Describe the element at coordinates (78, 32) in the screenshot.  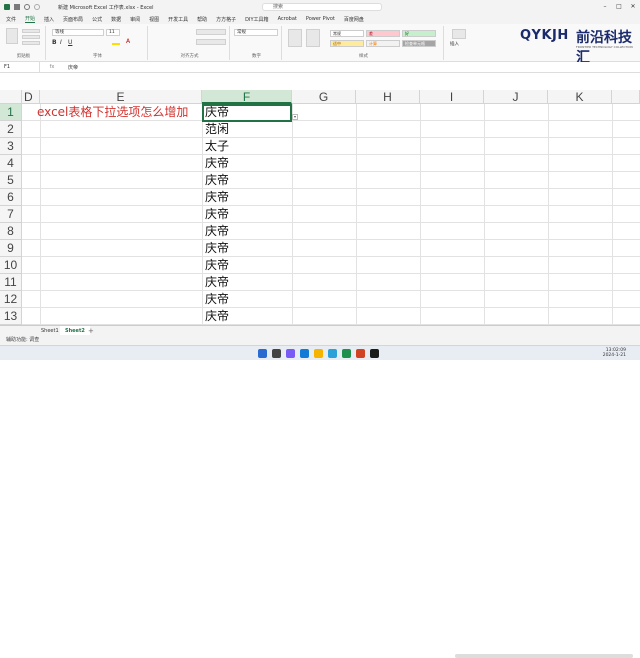
I see `font-name-select: 等线` at that location.